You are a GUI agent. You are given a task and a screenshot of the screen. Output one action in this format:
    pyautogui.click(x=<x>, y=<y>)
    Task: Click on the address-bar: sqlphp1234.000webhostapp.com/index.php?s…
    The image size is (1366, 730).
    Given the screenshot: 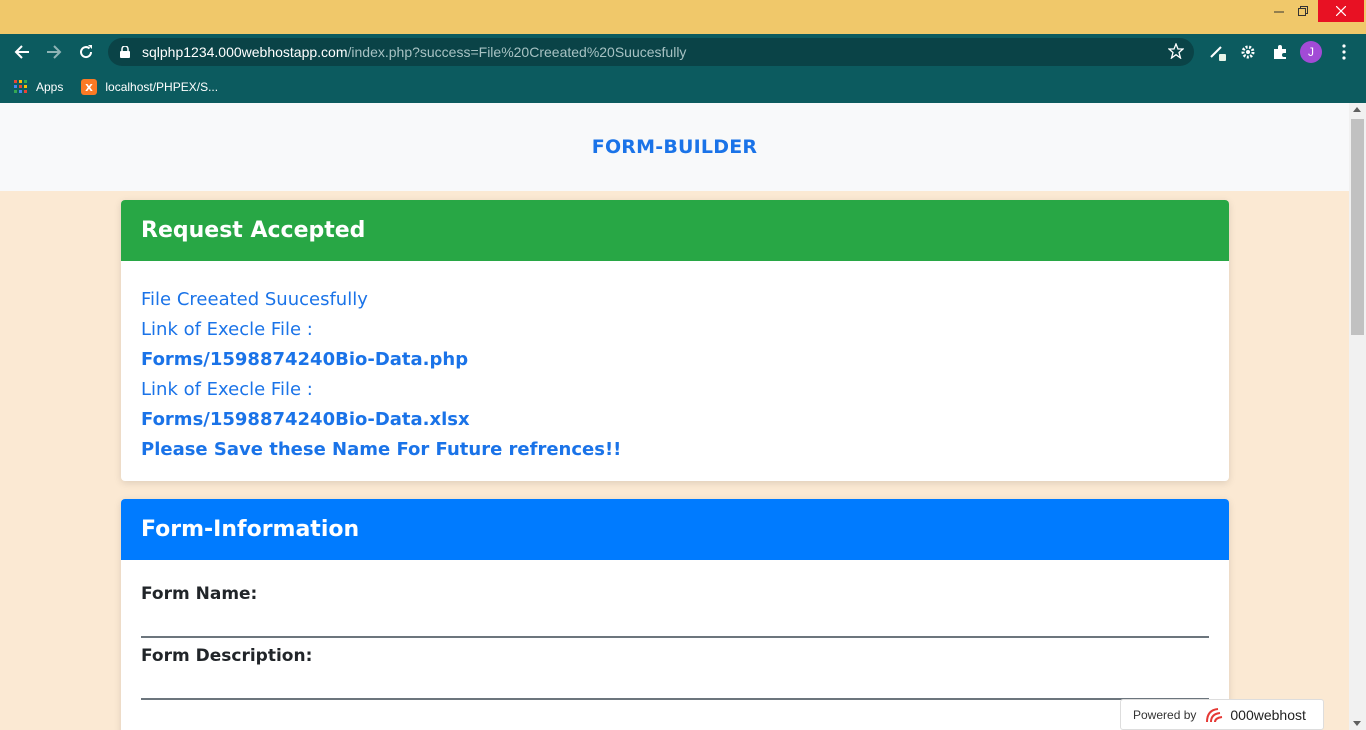 What is the action you would take?
    pyautogui.click(x=651, y=52)
    